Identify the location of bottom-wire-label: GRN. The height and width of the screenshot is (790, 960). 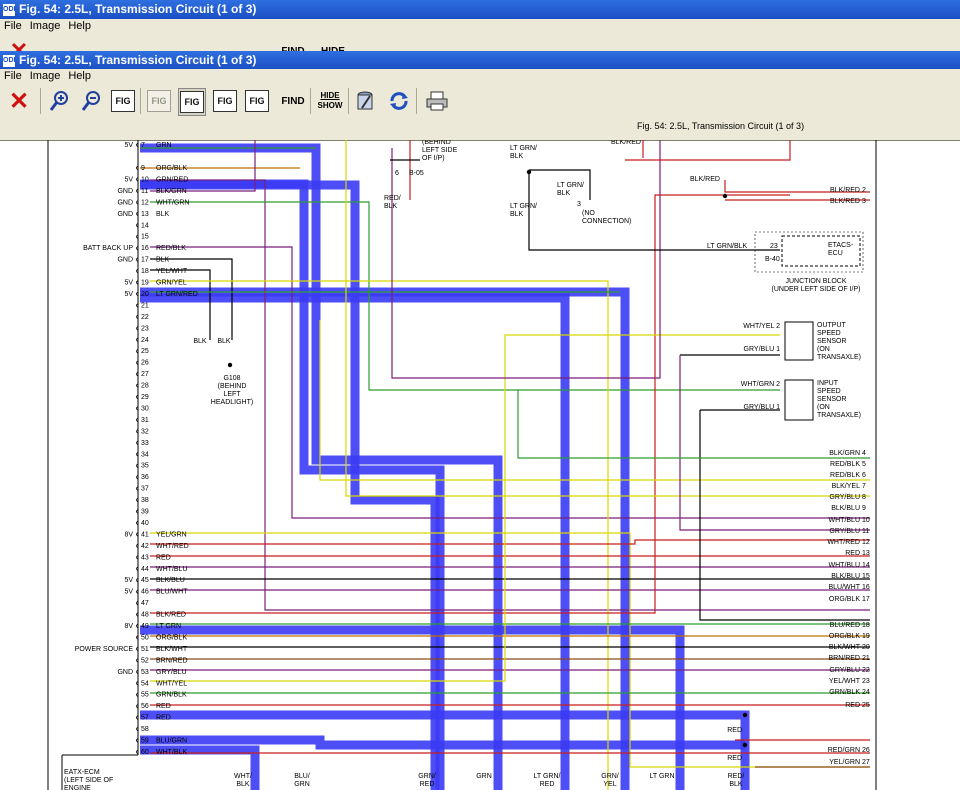
(484, 776).